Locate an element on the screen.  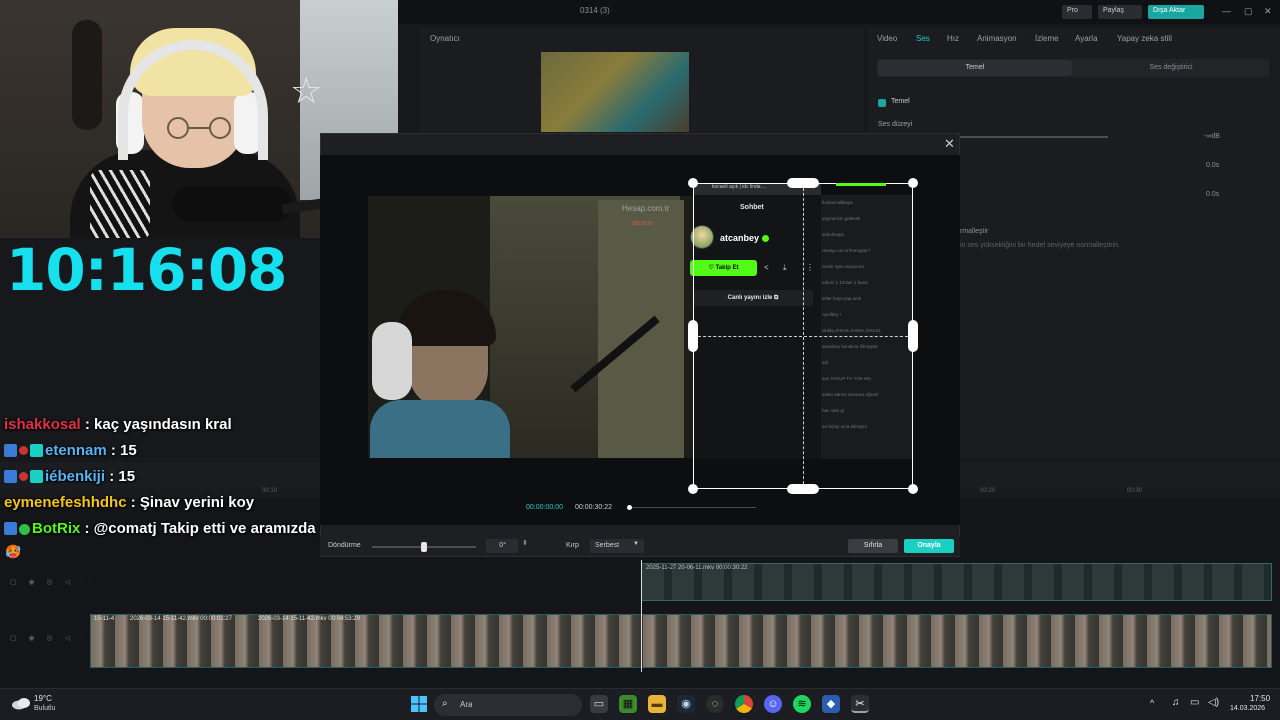
rotation-label: Döndürme is located at coordinates (344, 545).